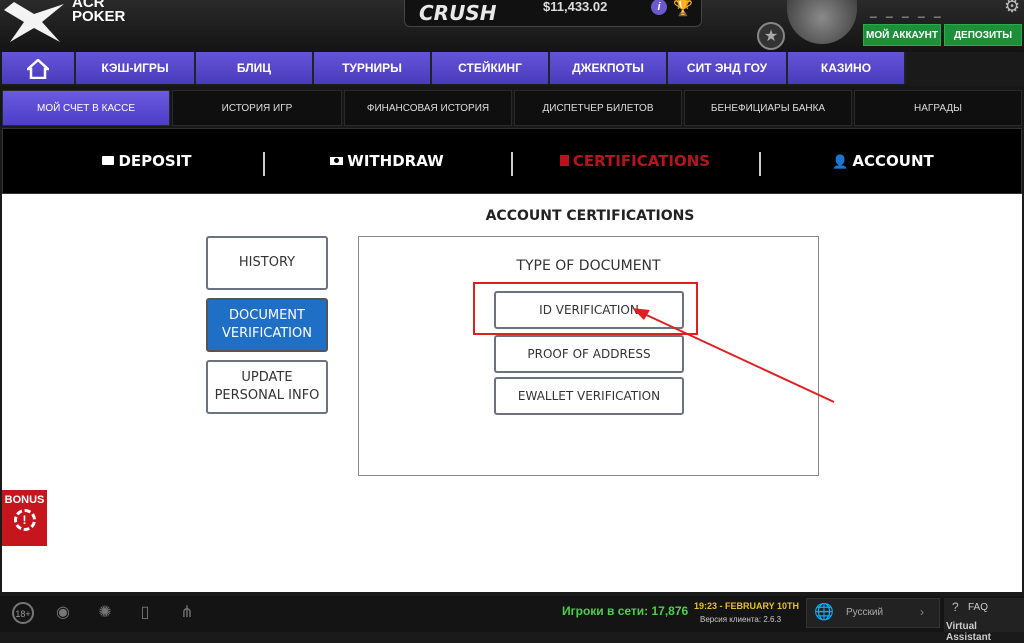 The width and height of the screenshot is (1024, 643). I want to click on logo-text-line2: POKER, so click(99, 16).